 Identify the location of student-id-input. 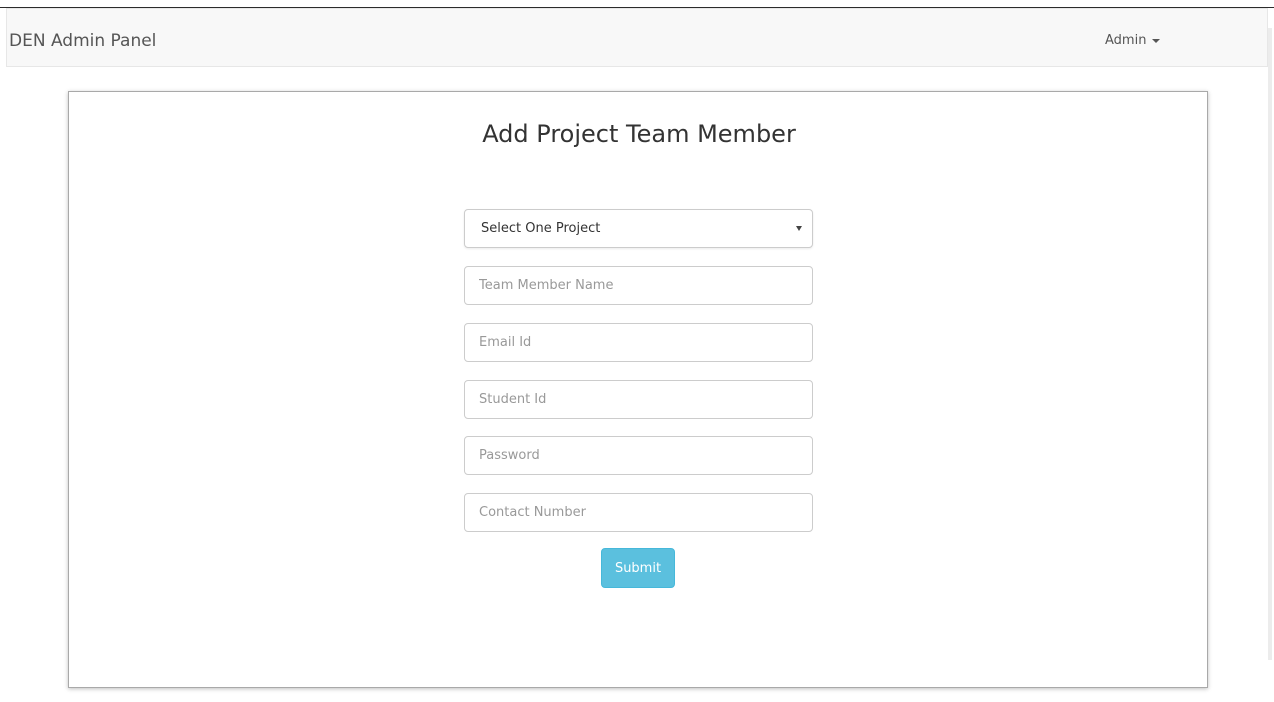
(638, 399).